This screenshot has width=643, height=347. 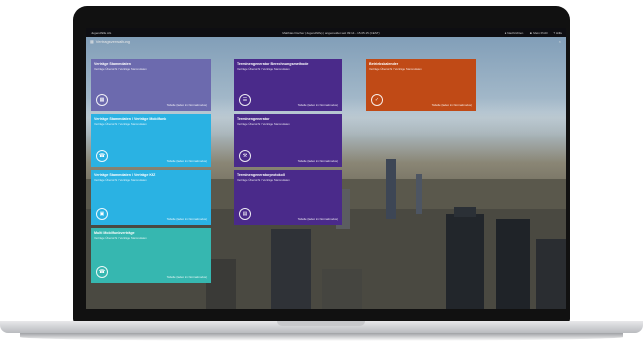 I want to click on grid-icon: ▦, so click(x=92, y=41).